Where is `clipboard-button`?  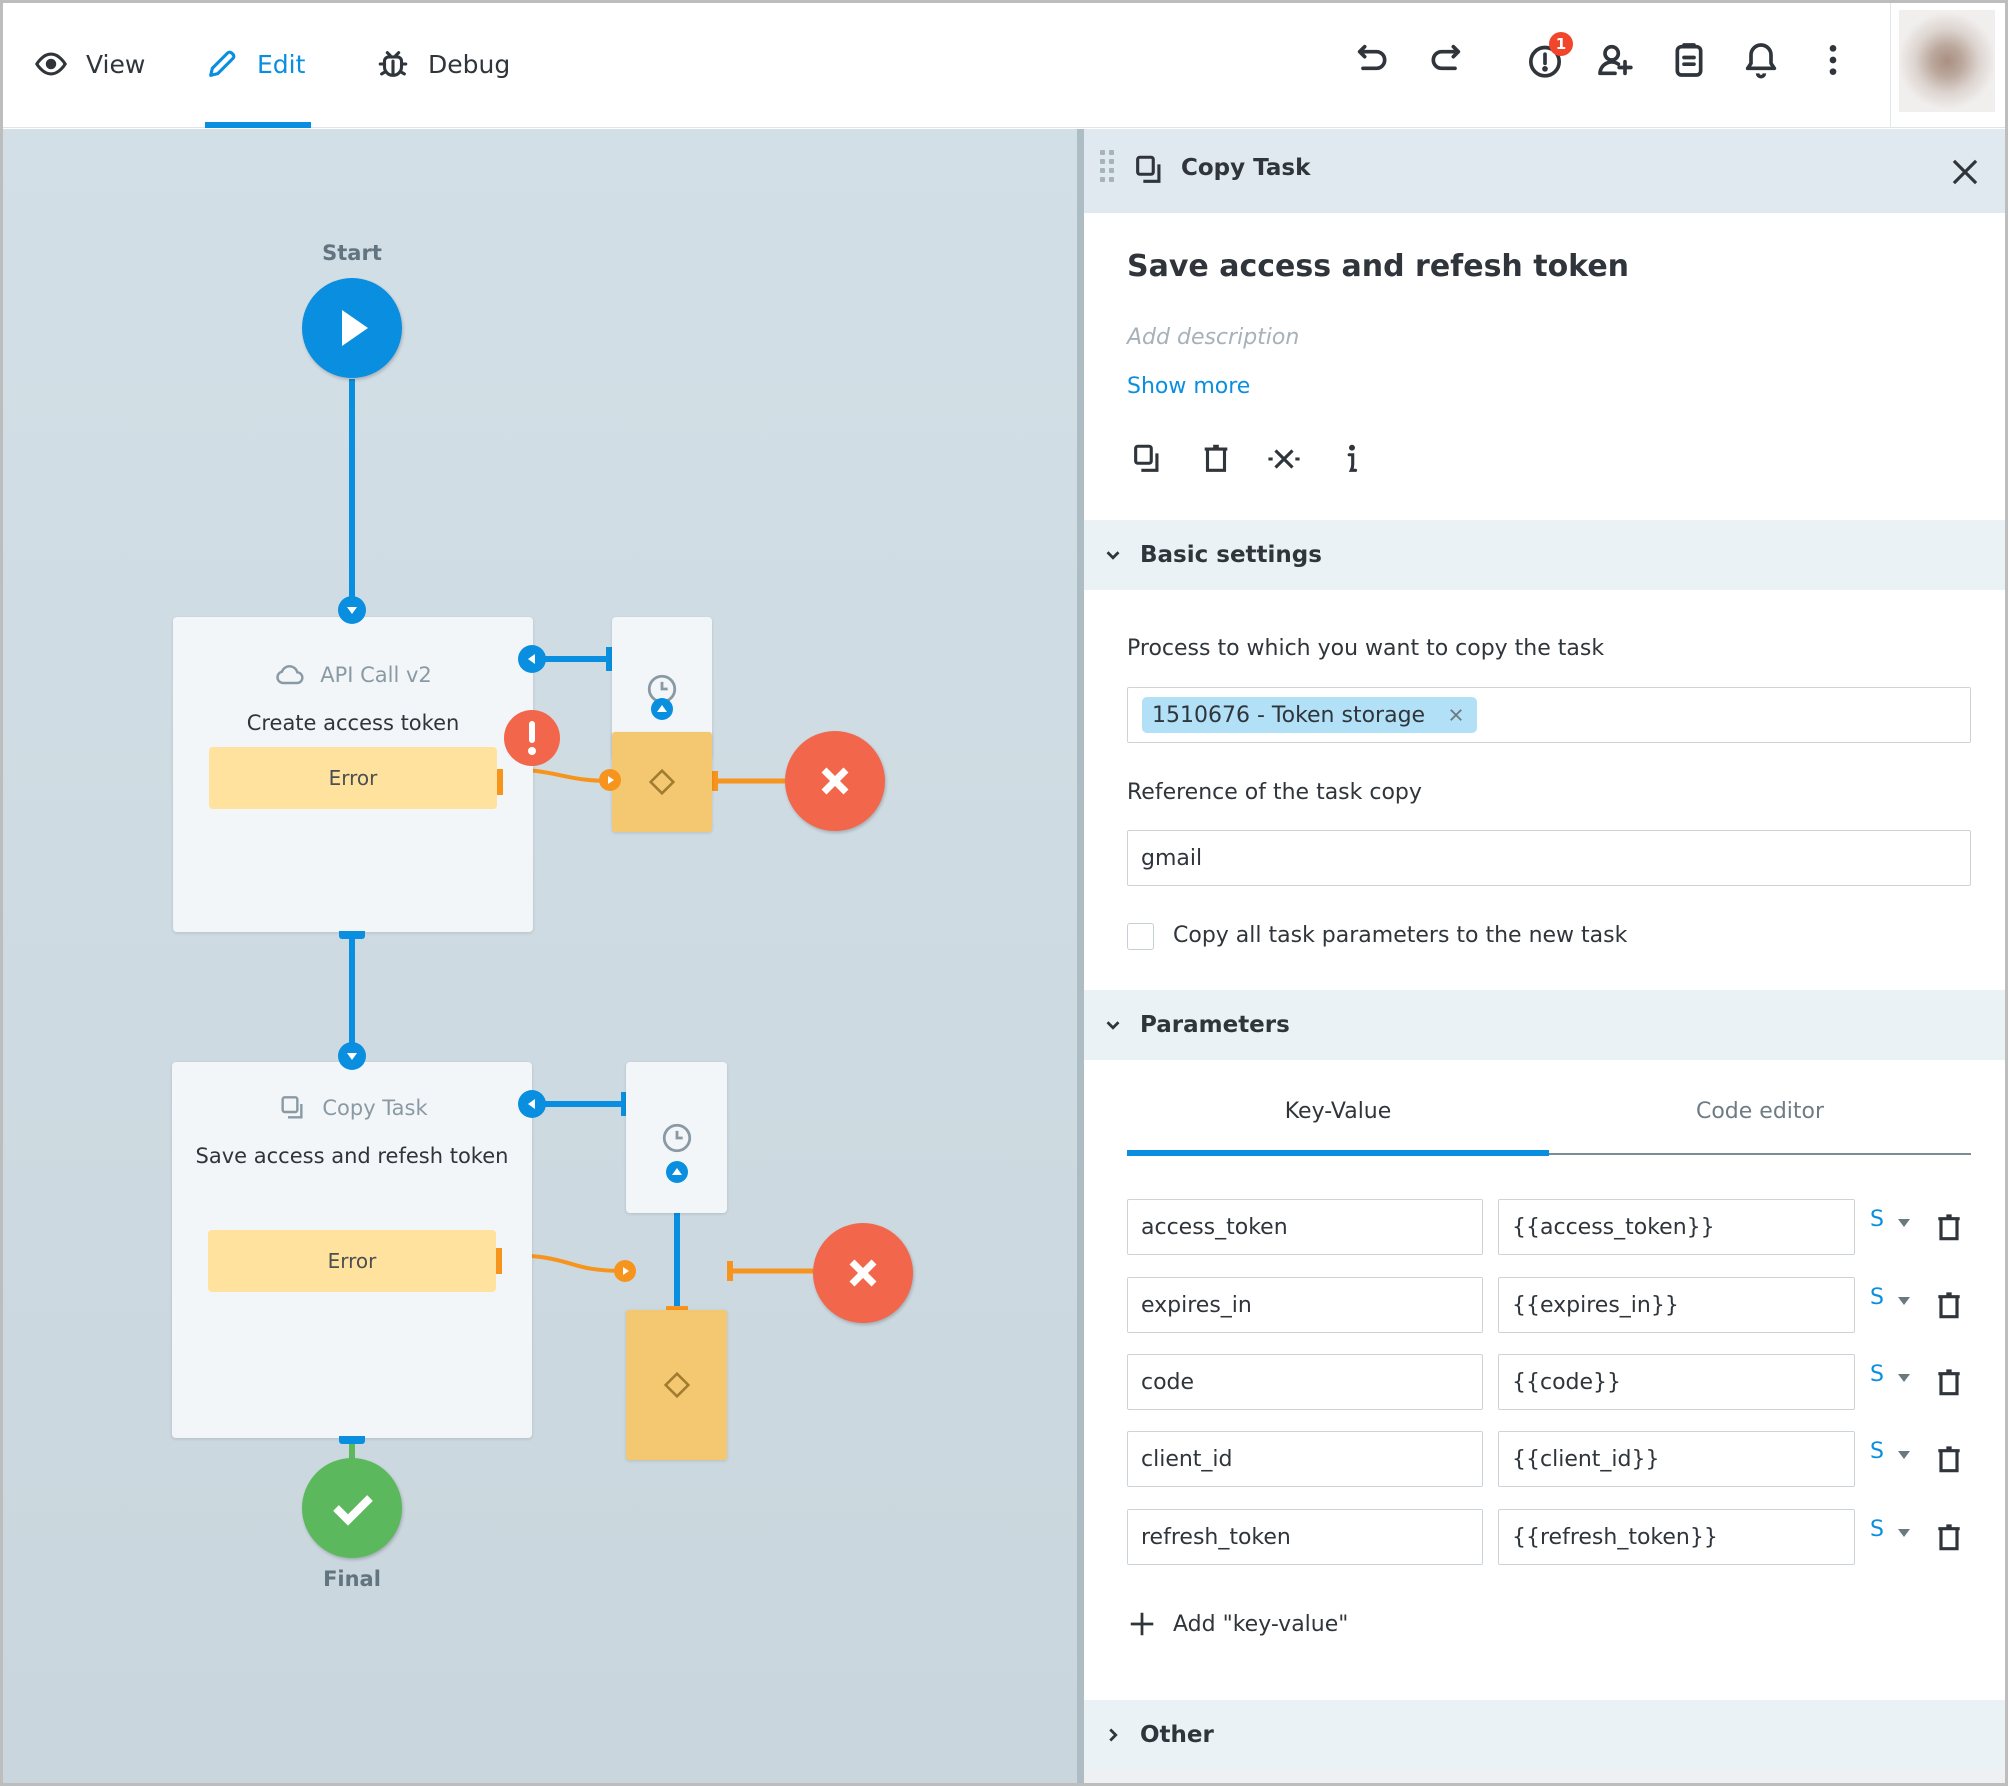
clipboard-button is located at coordinates (1689, 60).